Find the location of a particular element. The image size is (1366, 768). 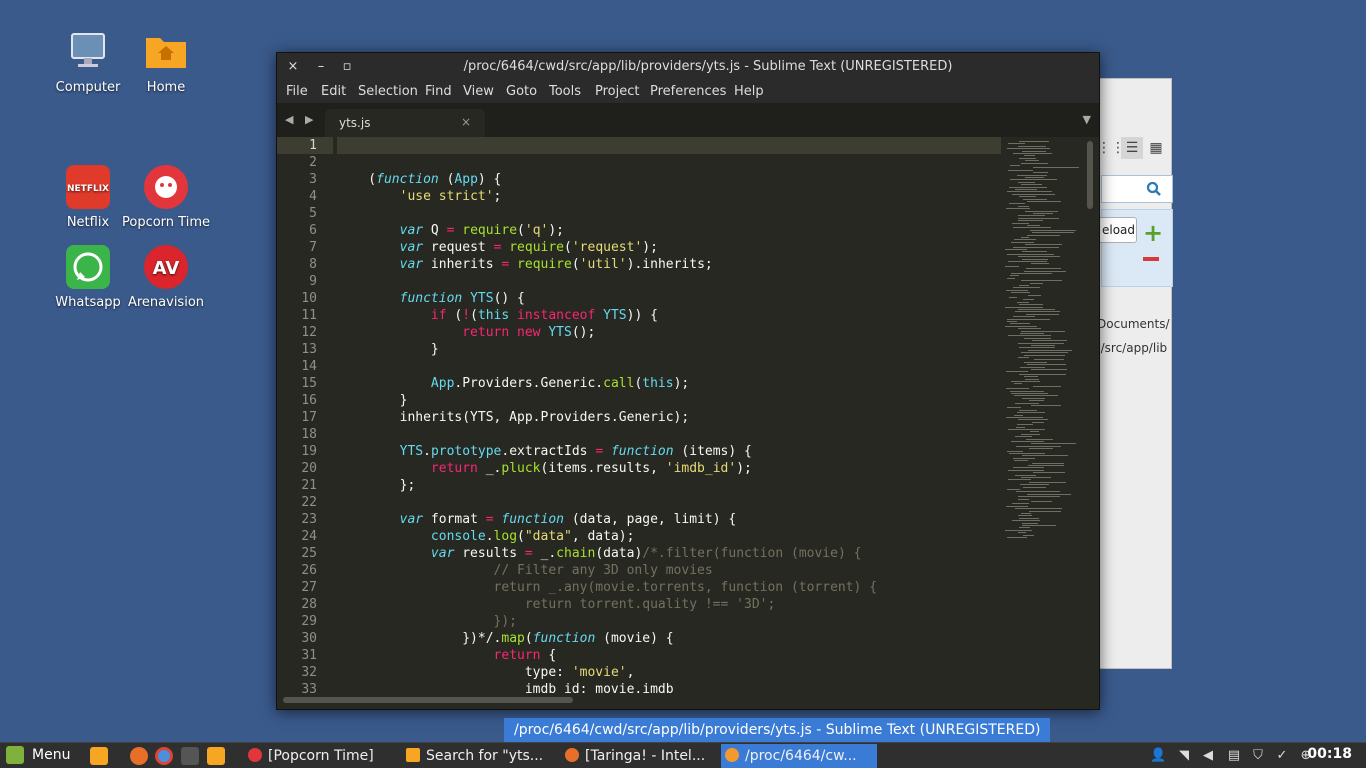

desktop-icon-popcorn-time: Popcorn Time is located at coordinates (166, 196).